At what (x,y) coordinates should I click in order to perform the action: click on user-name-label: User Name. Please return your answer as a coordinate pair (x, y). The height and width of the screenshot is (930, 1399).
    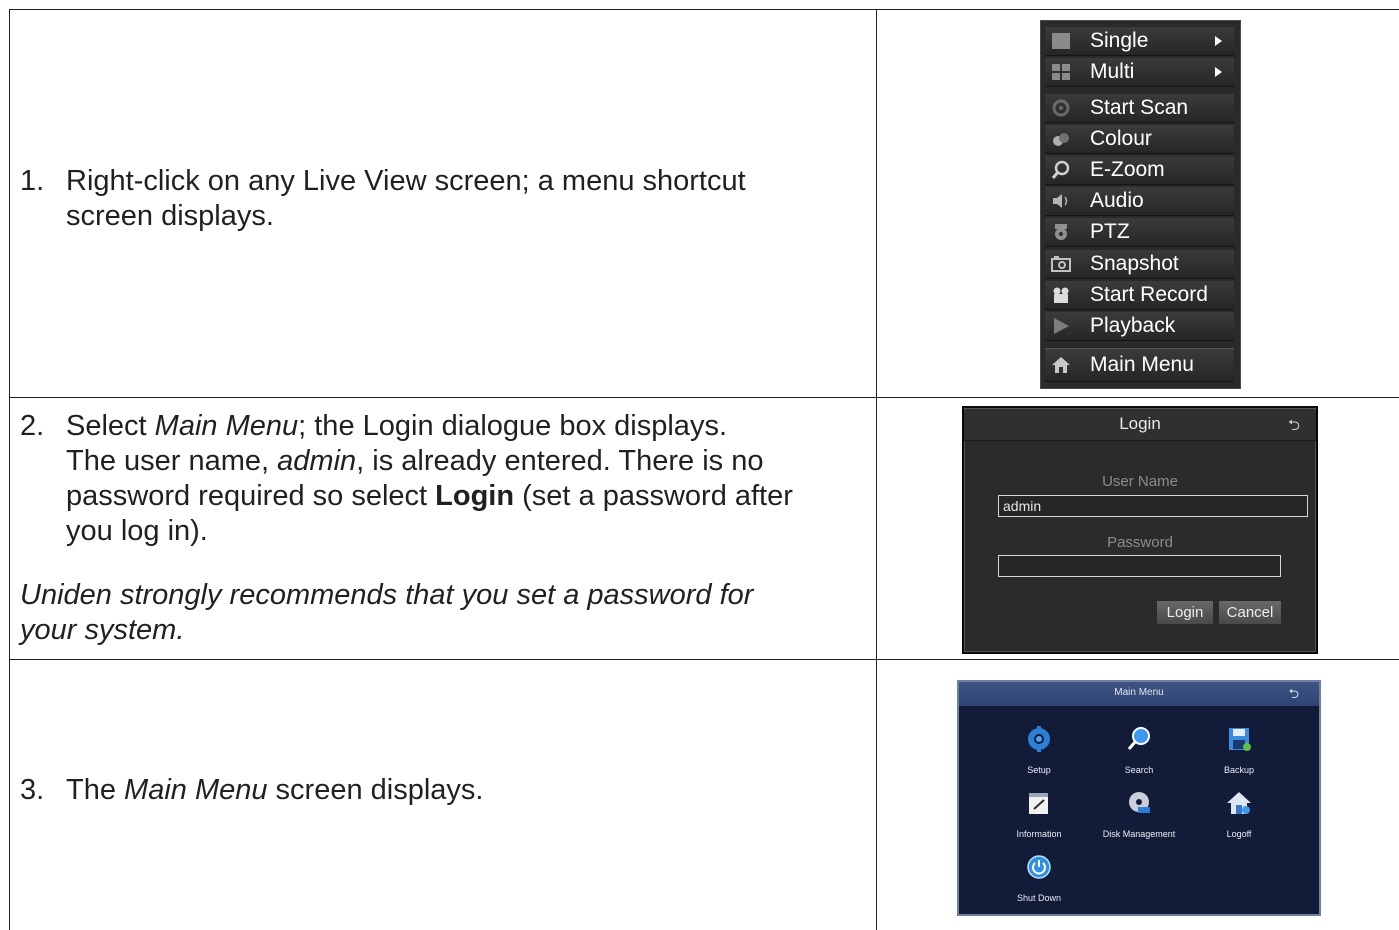
    Looking at the image, I should click on (1140, 481).